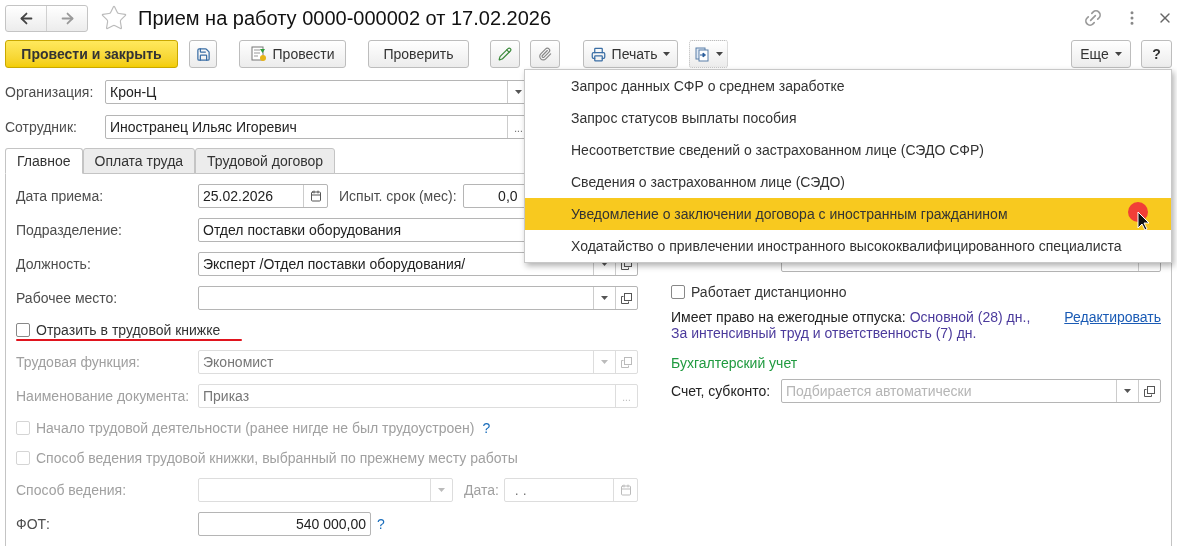 The image size is (1177, 546). Describe the element at coordinates (769, 292) in the screenshot. I see `checkbox-label: Работает дистанционно` at that location.